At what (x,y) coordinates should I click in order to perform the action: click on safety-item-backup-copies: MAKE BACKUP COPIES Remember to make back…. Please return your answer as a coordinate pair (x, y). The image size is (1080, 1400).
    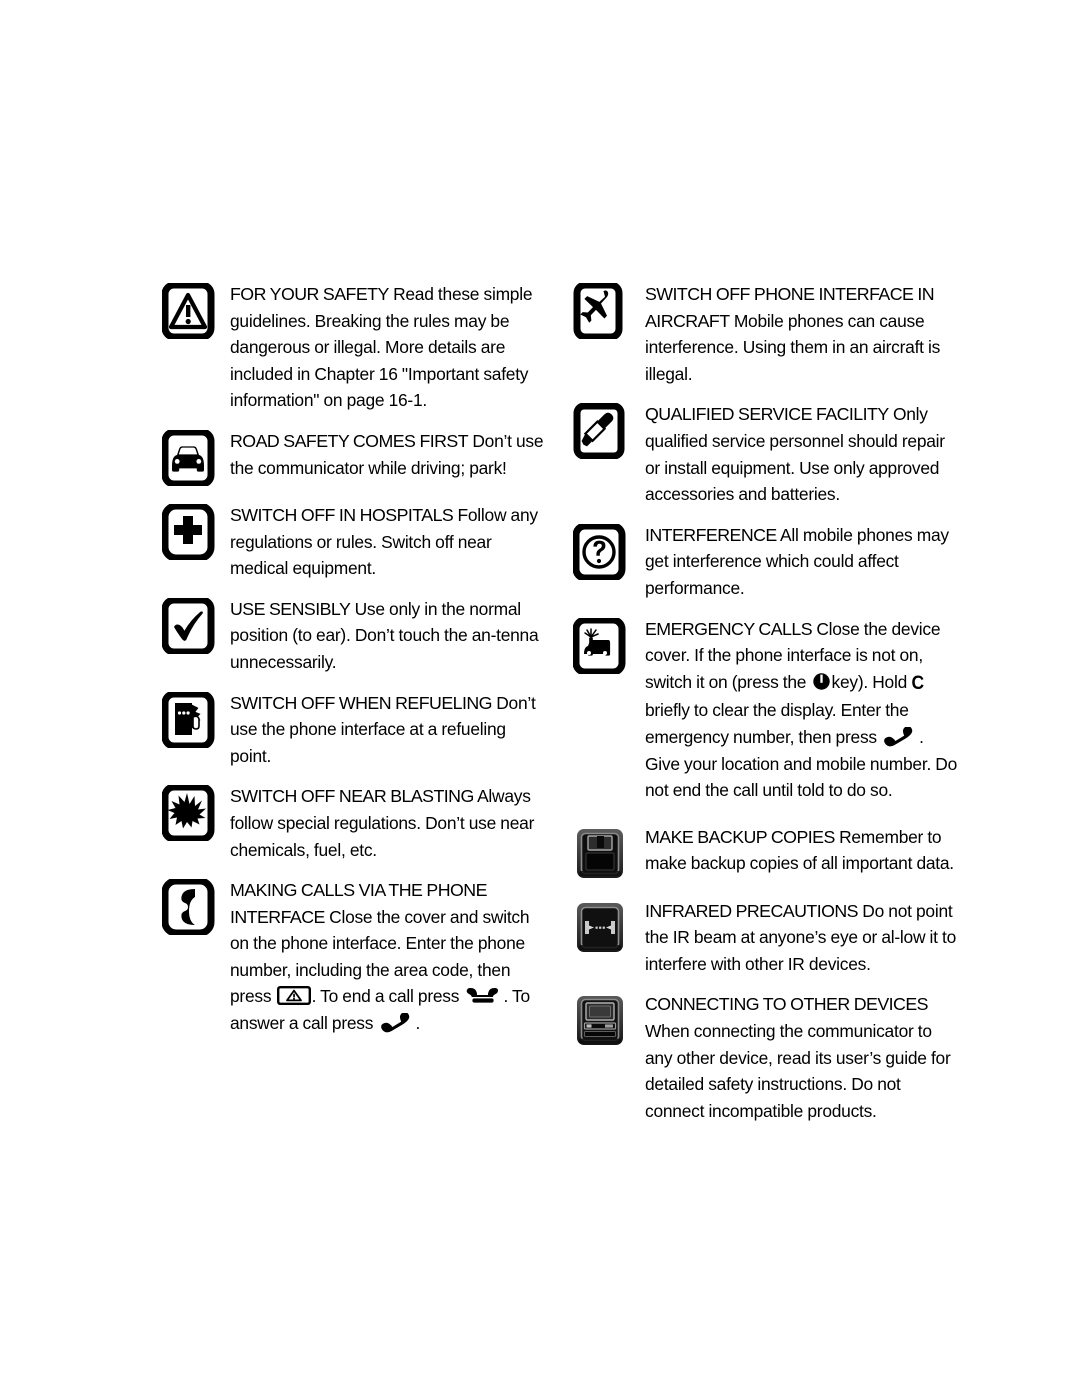
    Looking at the image, I should click on (767, 853).